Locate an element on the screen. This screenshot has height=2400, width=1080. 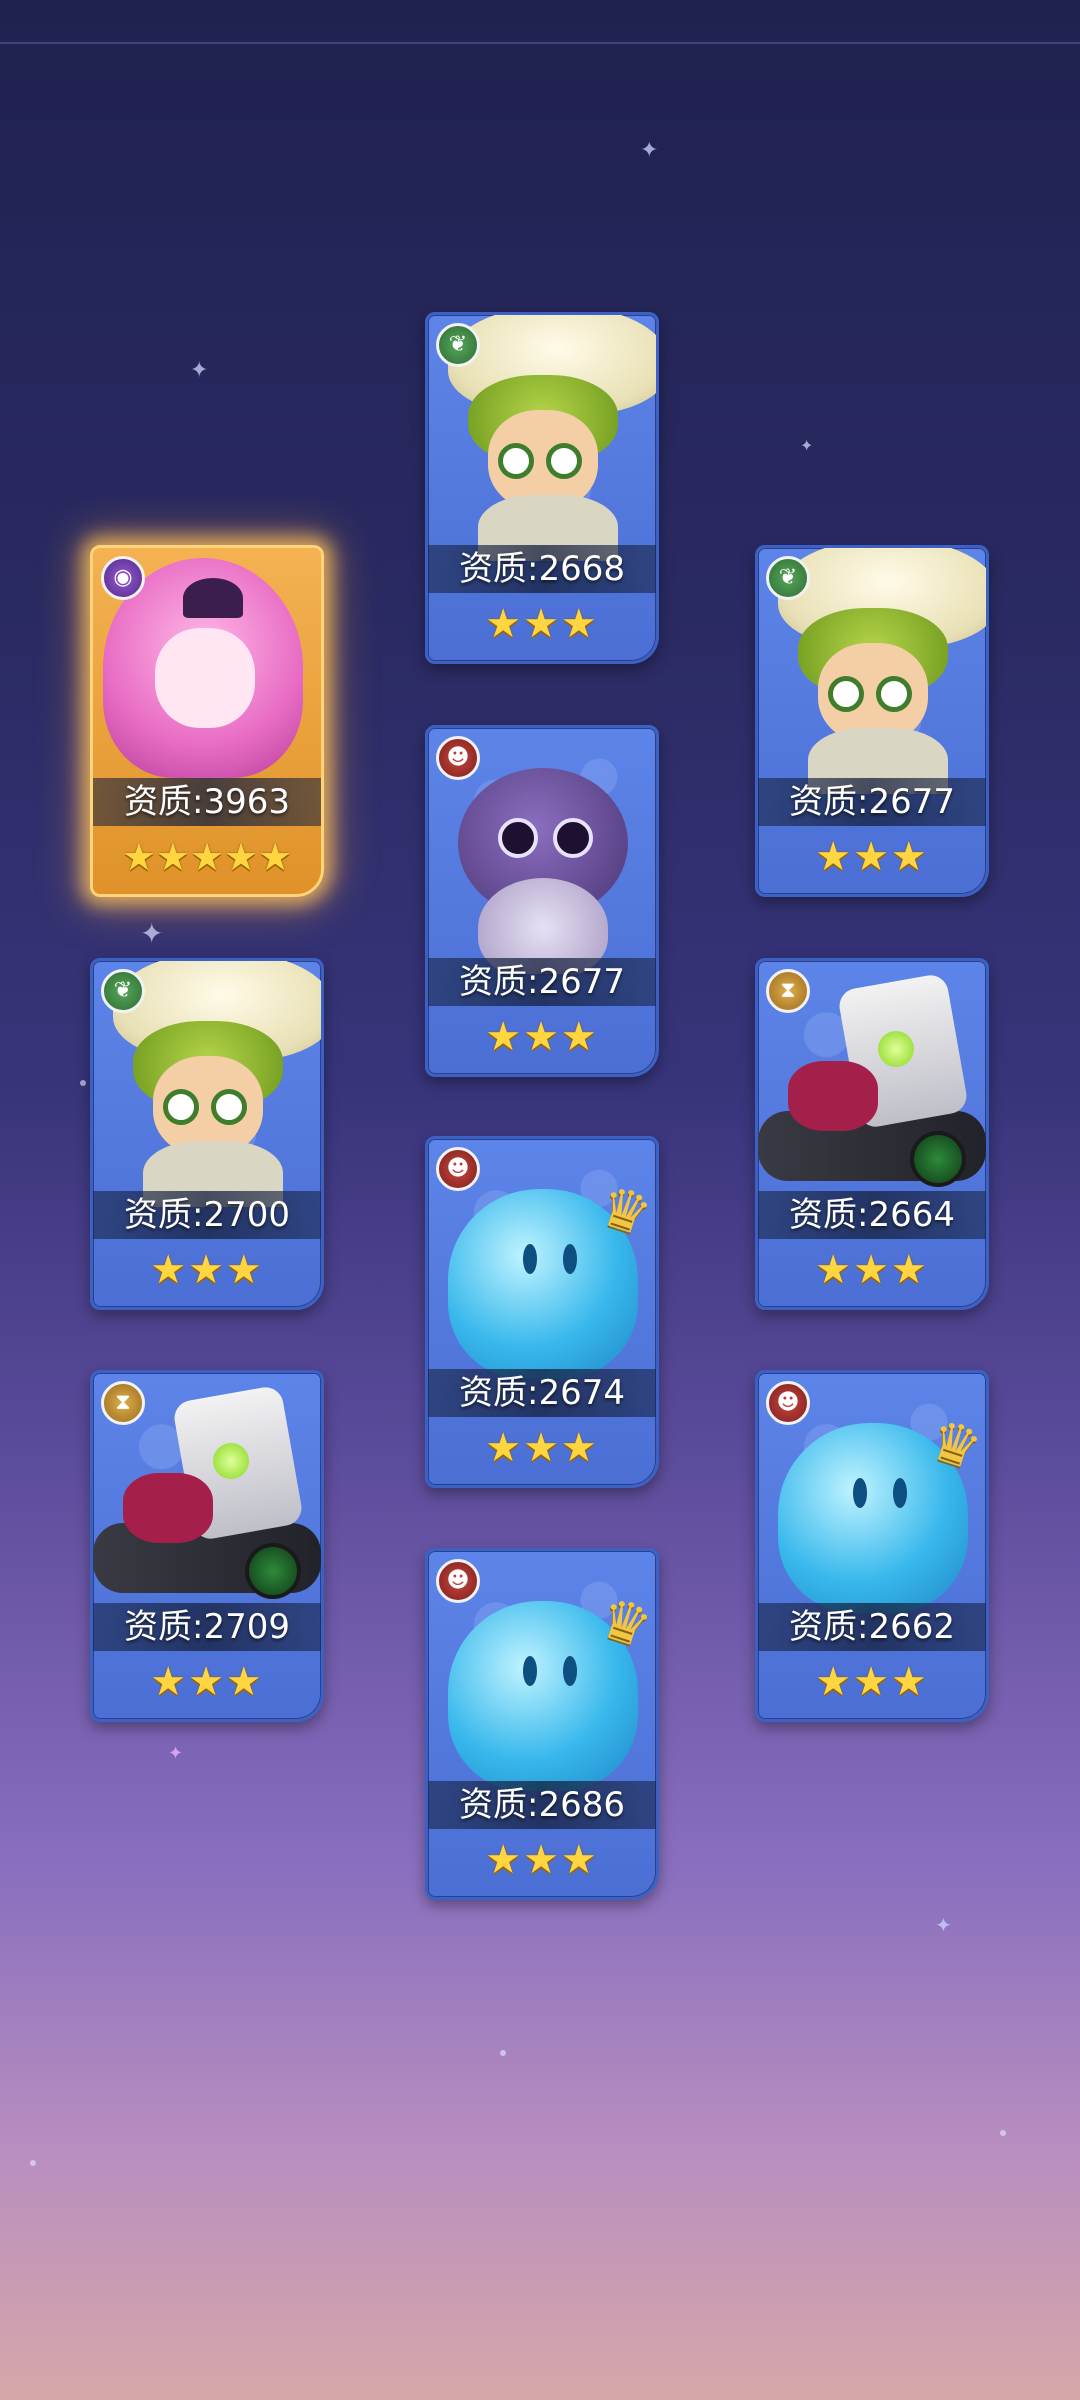
hero-card: ♛ ☻ 资质:2662 ★★★ is located at coordinates (872, 1546).